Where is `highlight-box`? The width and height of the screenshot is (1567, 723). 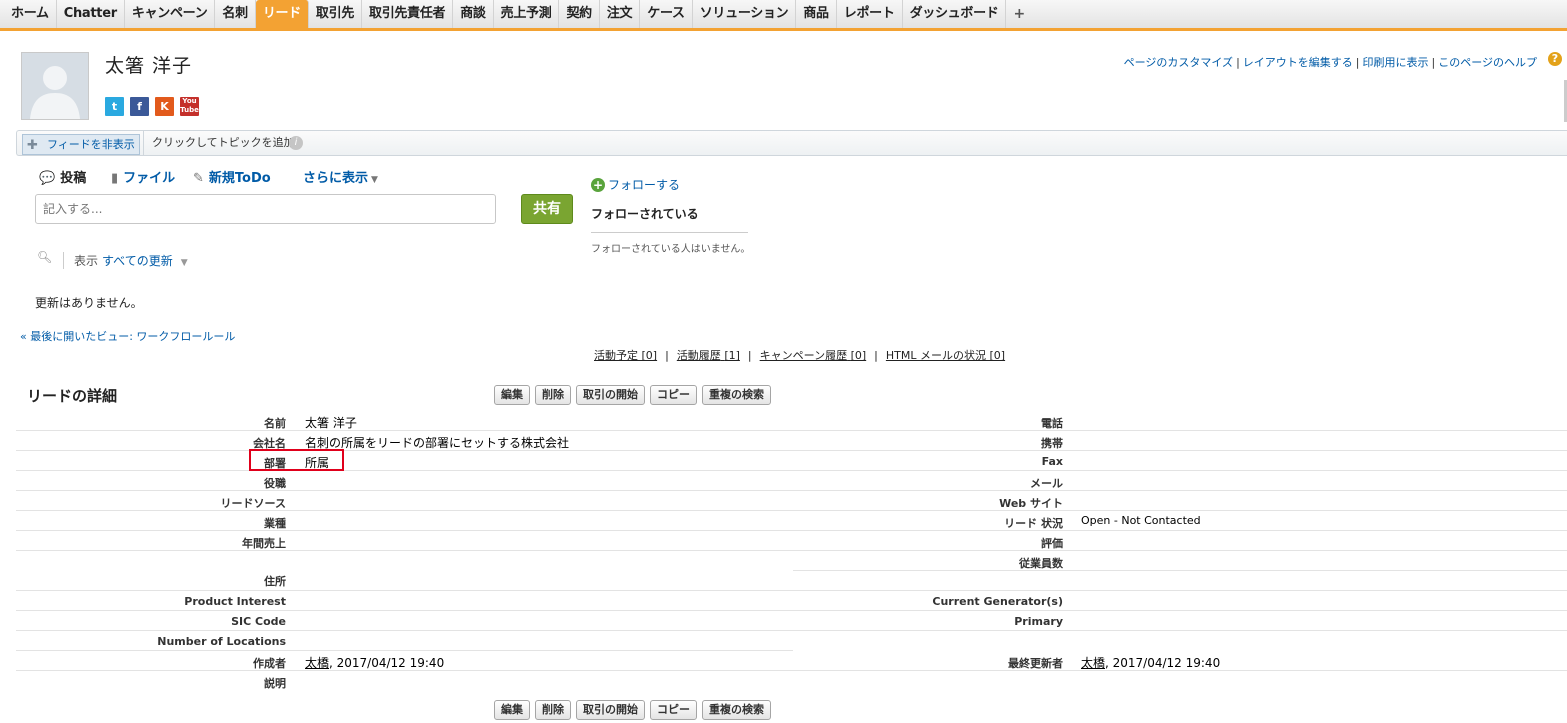
highlight-box is located at coordinates (296, 460).